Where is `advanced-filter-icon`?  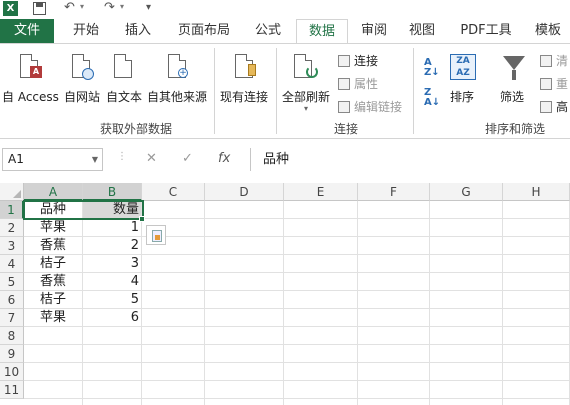
advanced-filter-icon is located at coordinates (546, 107).